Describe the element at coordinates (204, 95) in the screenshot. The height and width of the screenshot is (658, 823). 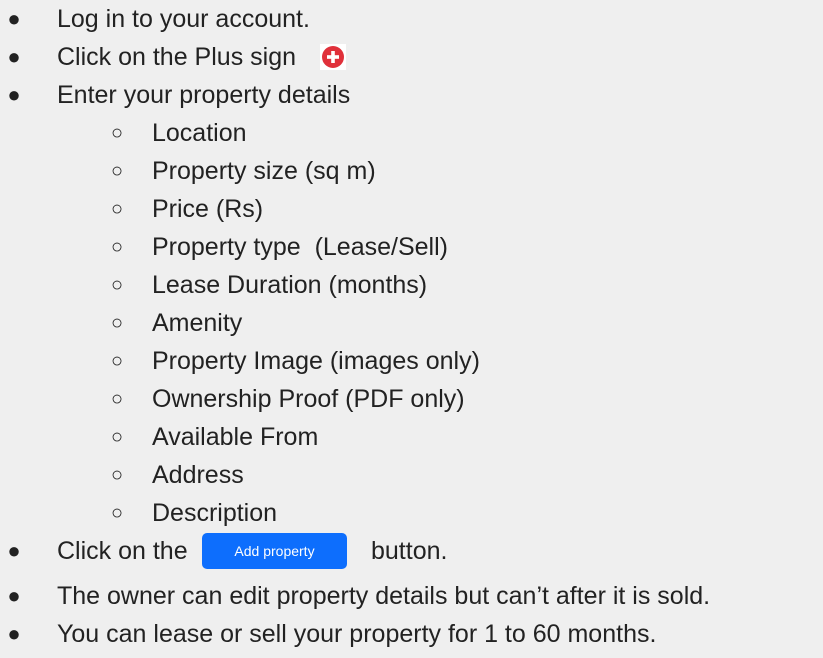
I see `step-details-text: Enter your property details` at that location.